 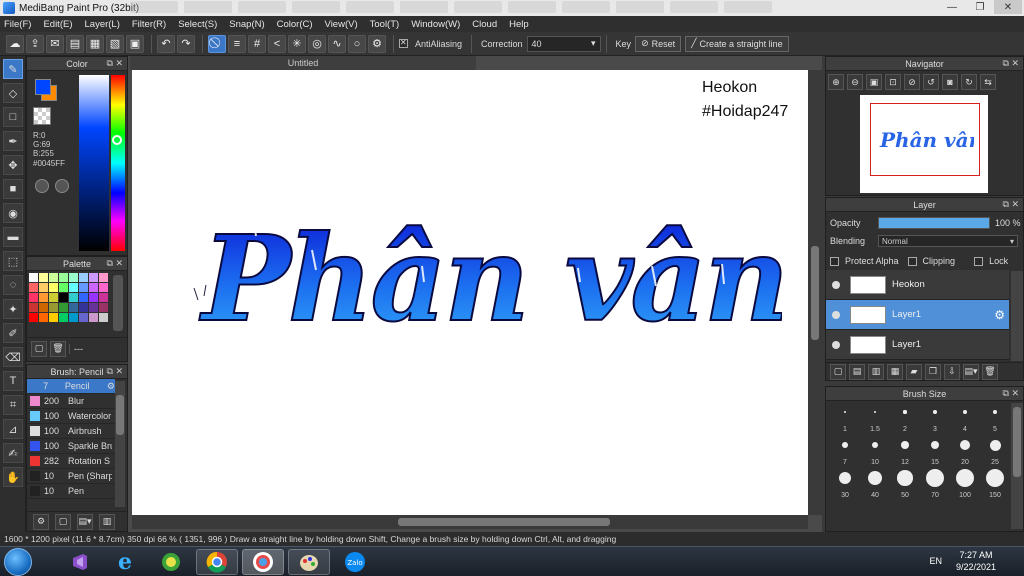 What do you see at coordinates (13, 189) in the screenshot?
I see `fill-rect-tool-icon: ■` at bounding box center [13, 189].